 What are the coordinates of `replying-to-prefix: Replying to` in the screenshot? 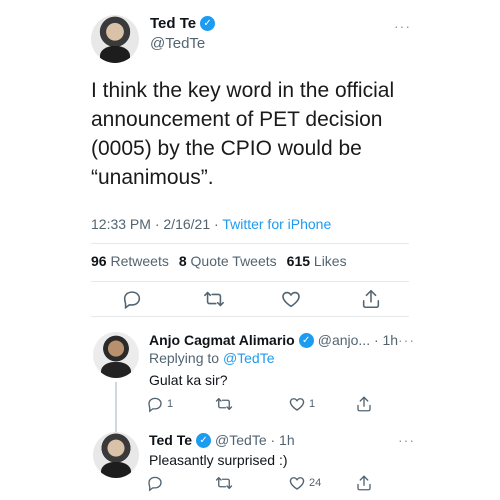 It's located at (184, 358).